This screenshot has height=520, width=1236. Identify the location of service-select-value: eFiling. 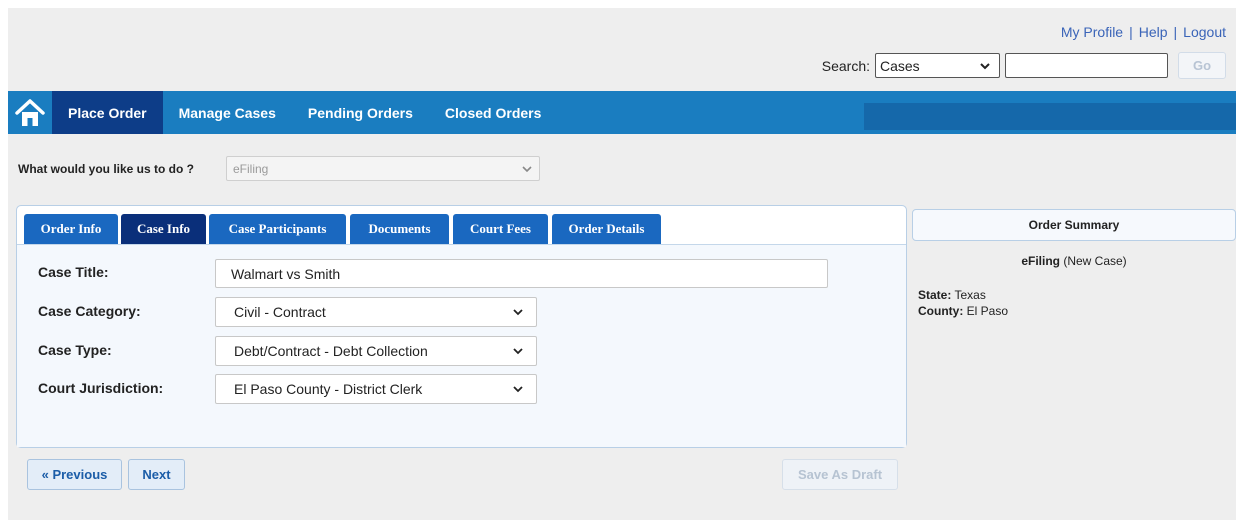
(251, 168).